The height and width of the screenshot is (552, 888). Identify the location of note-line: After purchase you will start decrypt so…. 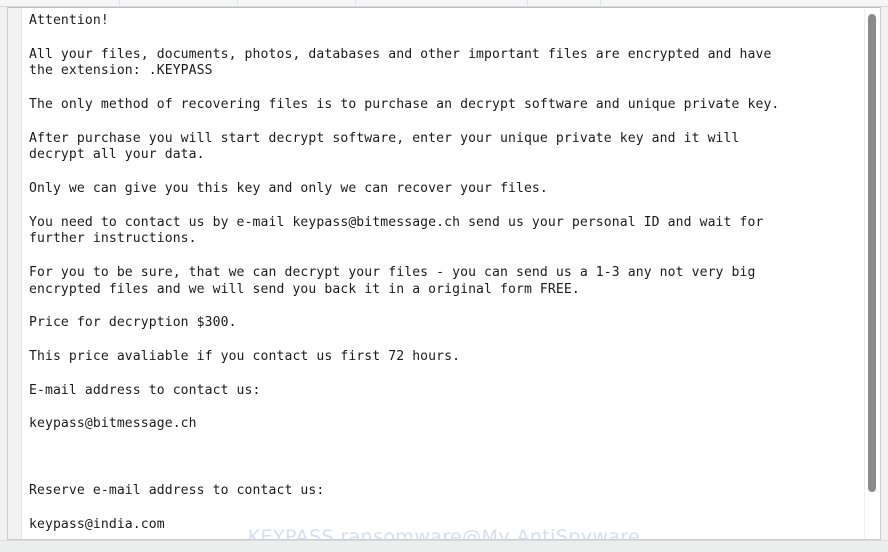
(384, 138).